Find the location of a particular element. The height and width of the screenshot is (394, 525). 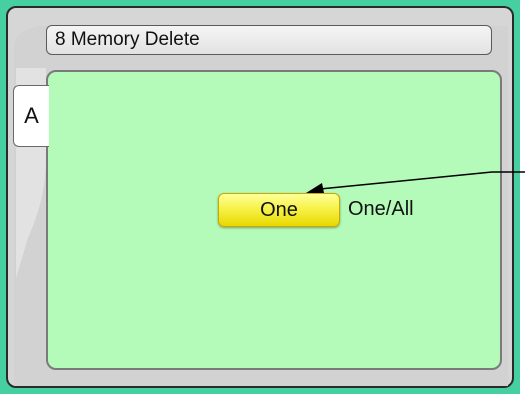

tab-a: A is located at coordinates (31, 116).